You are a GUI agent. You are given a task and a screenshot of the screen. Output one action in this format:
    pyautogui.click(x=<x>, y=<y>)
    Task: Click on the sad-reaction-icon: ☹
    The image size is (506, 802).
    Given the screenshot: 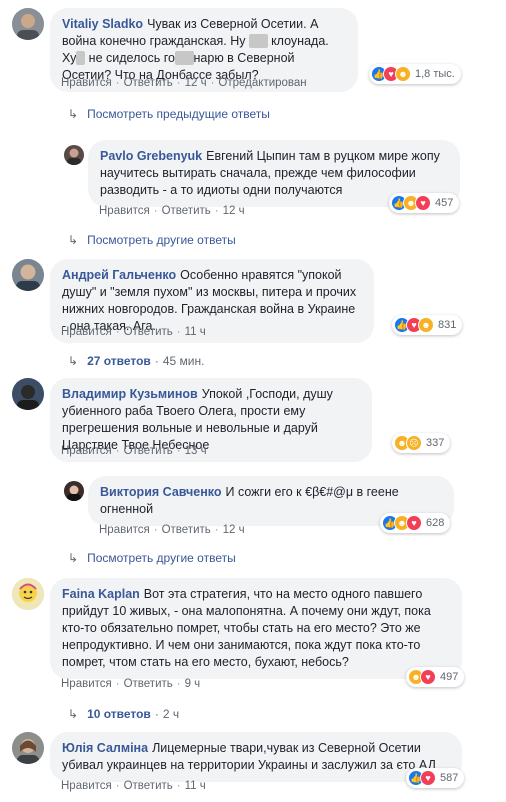 What is the action you would take?
    pyautogui.click(x=414, y=443)
    